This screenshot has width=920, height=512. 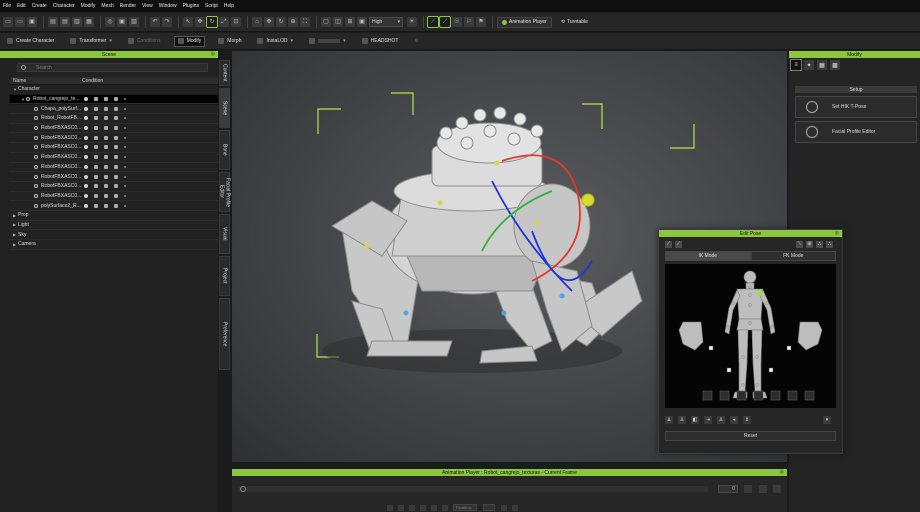 What do you see at coordinates (167, 22) in the screenshot?
I see `redo-icon: ↷` at bounding box center [167, 22].